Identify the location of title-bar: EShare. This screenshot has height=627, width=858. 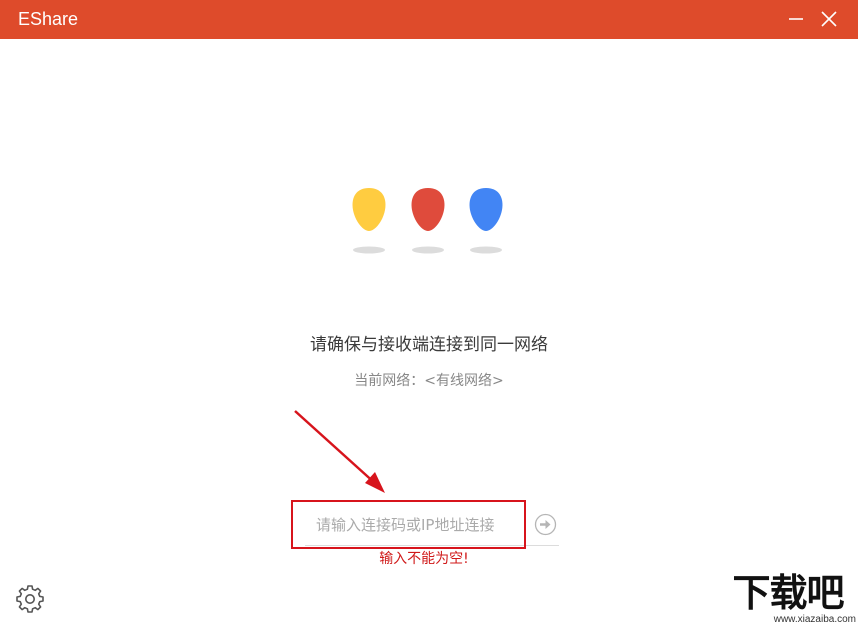
(429, 19).